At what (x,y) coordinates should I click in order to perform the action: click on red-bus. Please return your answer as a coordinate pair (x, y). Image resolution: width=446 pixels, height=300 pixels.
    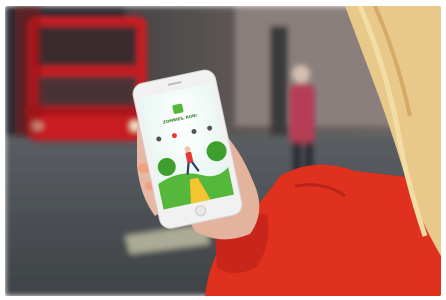
    Looking at the image, I should click on (82, 73).